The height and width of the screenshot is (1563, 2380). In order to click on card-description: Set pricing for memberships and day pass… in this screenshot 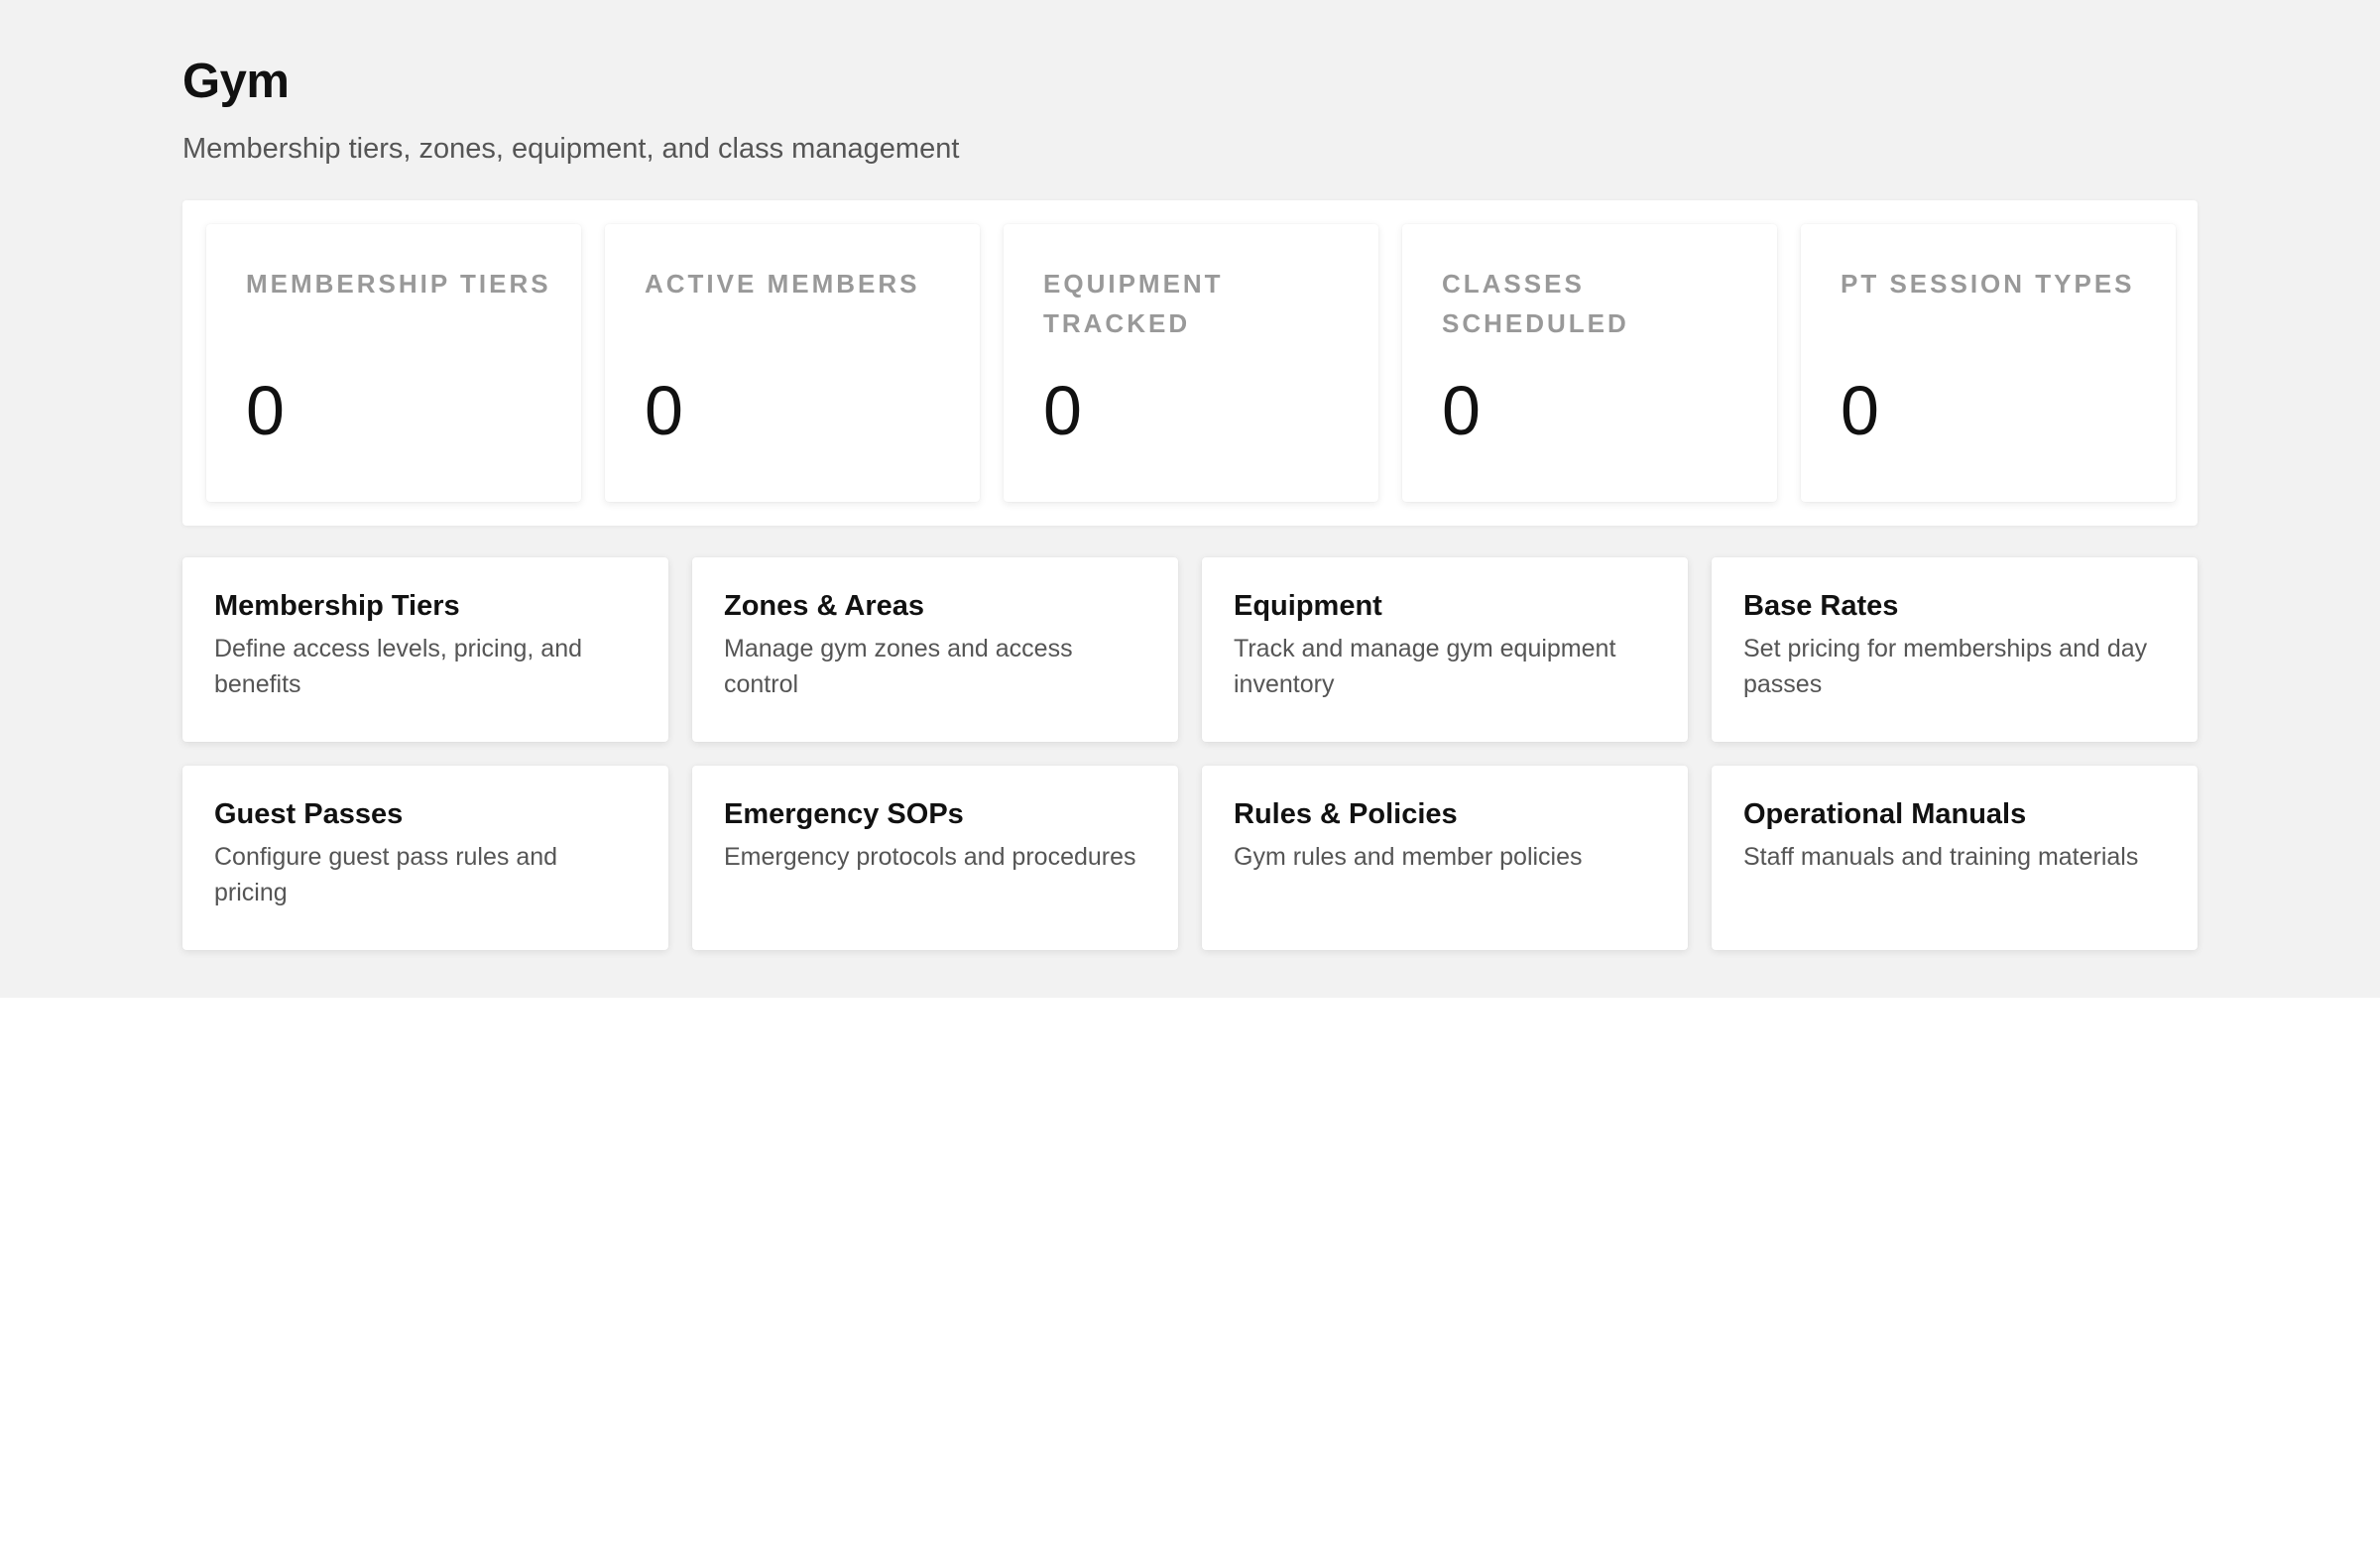, I will do `click(1945, 666)`.